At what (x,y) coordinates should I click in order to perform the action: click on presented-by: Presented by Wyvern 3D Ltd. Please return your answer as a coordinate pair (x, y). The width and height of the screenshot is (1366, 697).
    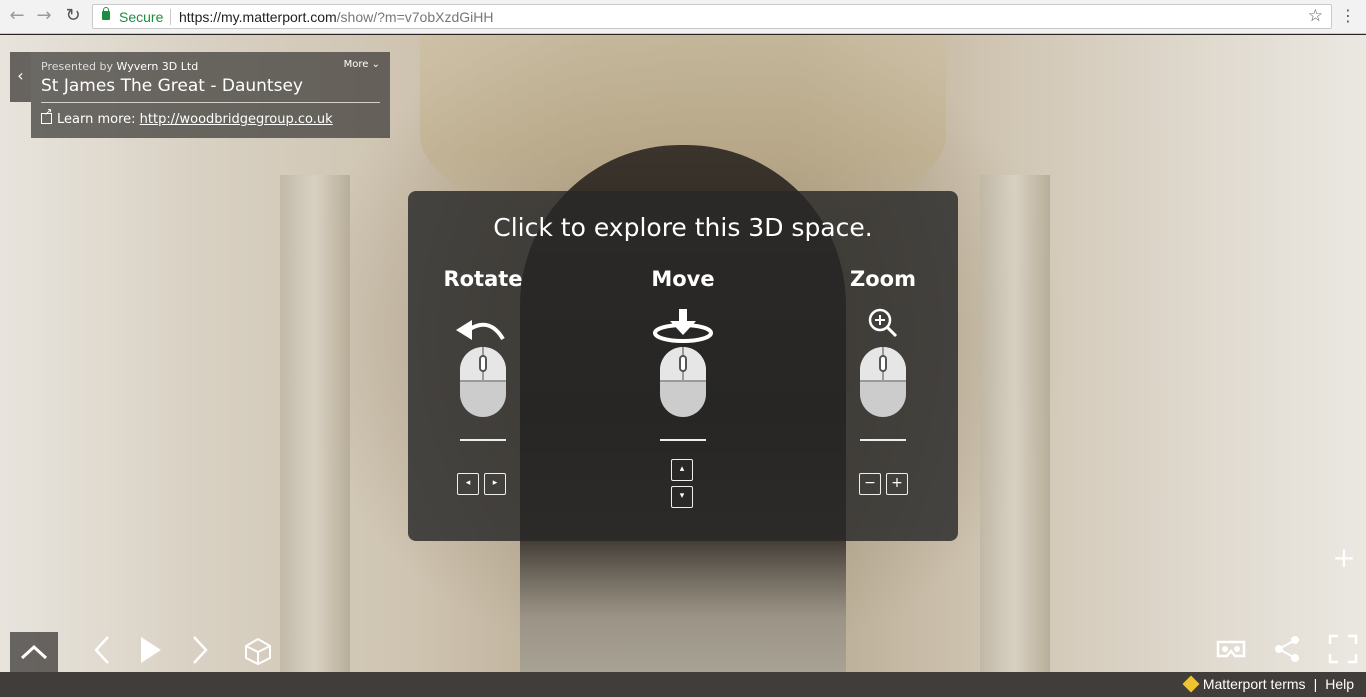
    Looking at the image, I should click on (119, 66).